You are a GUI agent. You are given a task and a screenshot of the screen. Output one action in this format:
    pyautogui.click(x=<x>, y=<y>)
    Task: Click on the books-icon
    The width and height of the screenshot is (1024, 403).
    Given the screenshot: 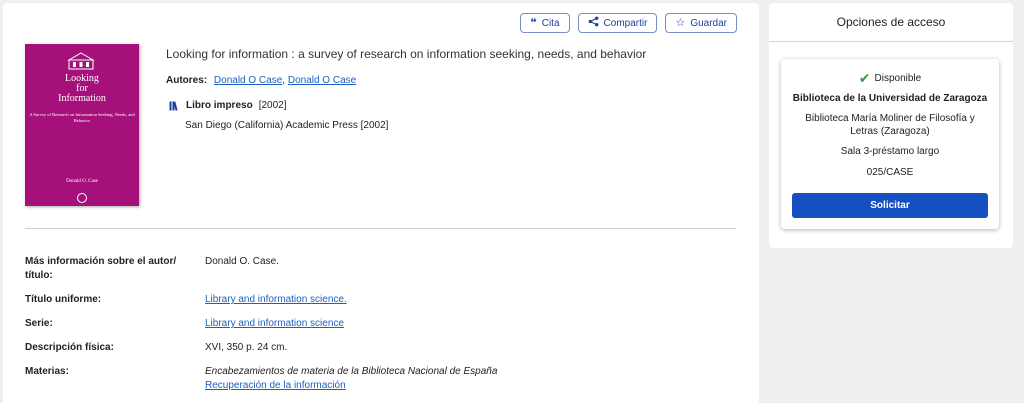 What is the action you would take?
    pyautogui.click(x=173, y=106)
    